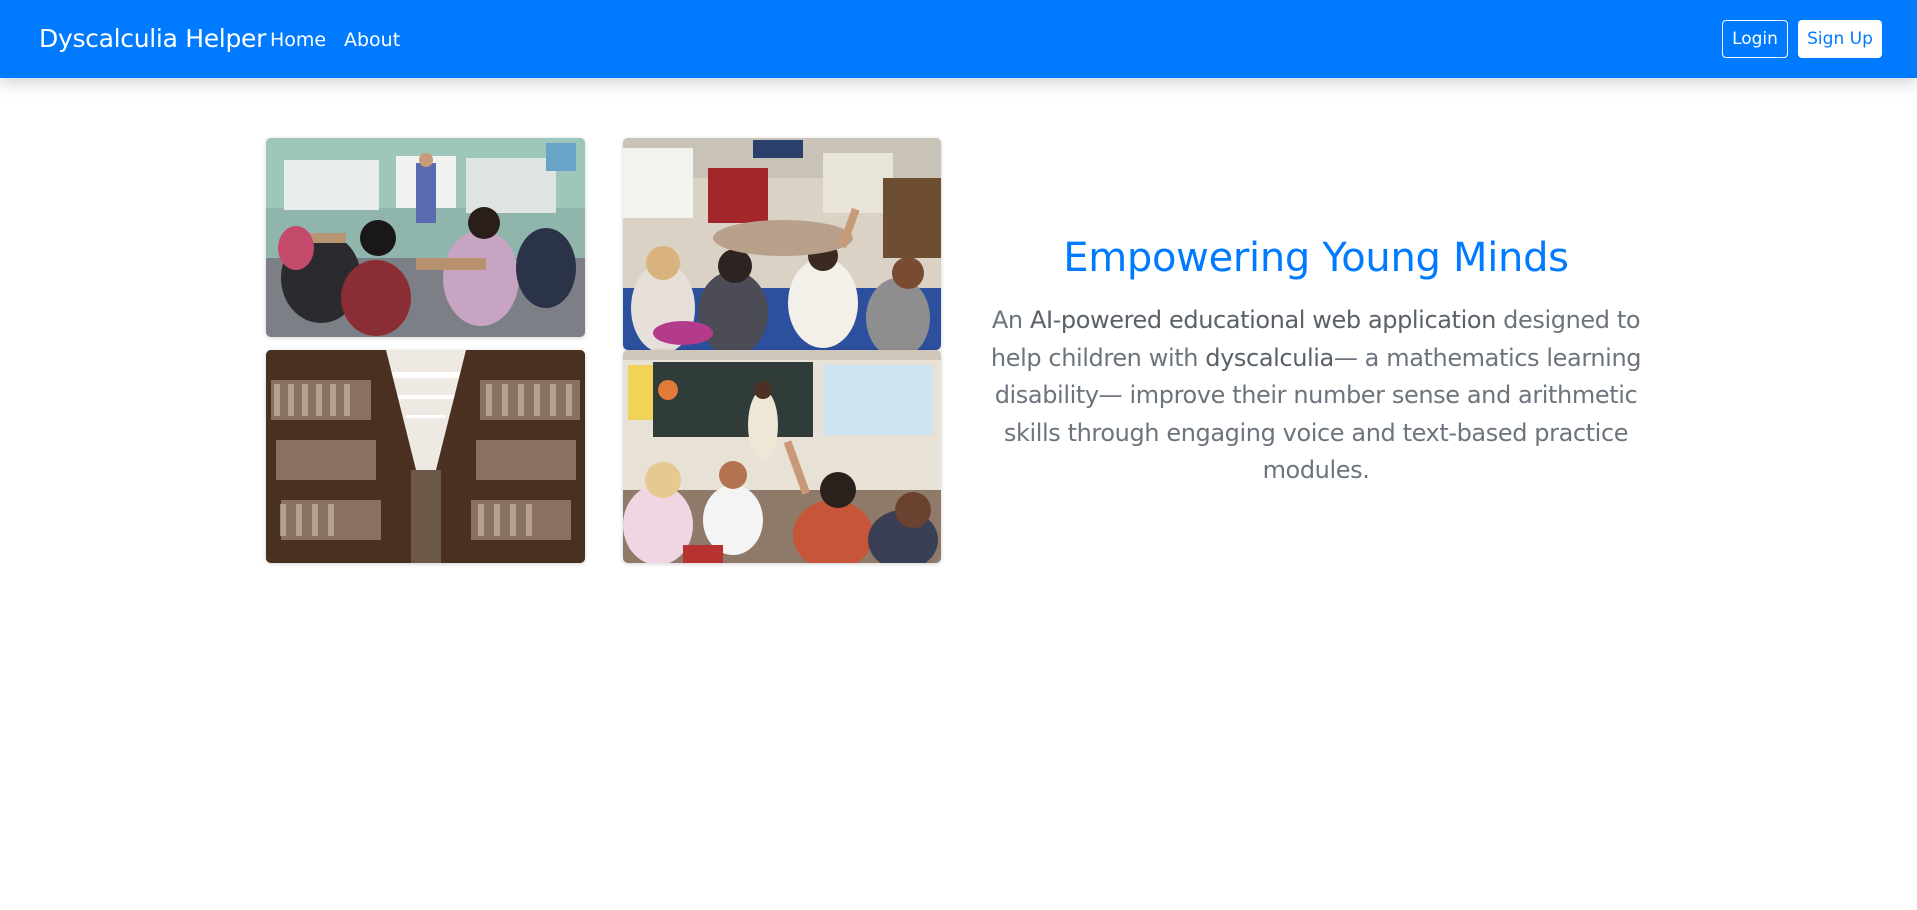  Describe the element at coordinates (1755, 39) in the screenshot. I see `login-button: Login` at that location.